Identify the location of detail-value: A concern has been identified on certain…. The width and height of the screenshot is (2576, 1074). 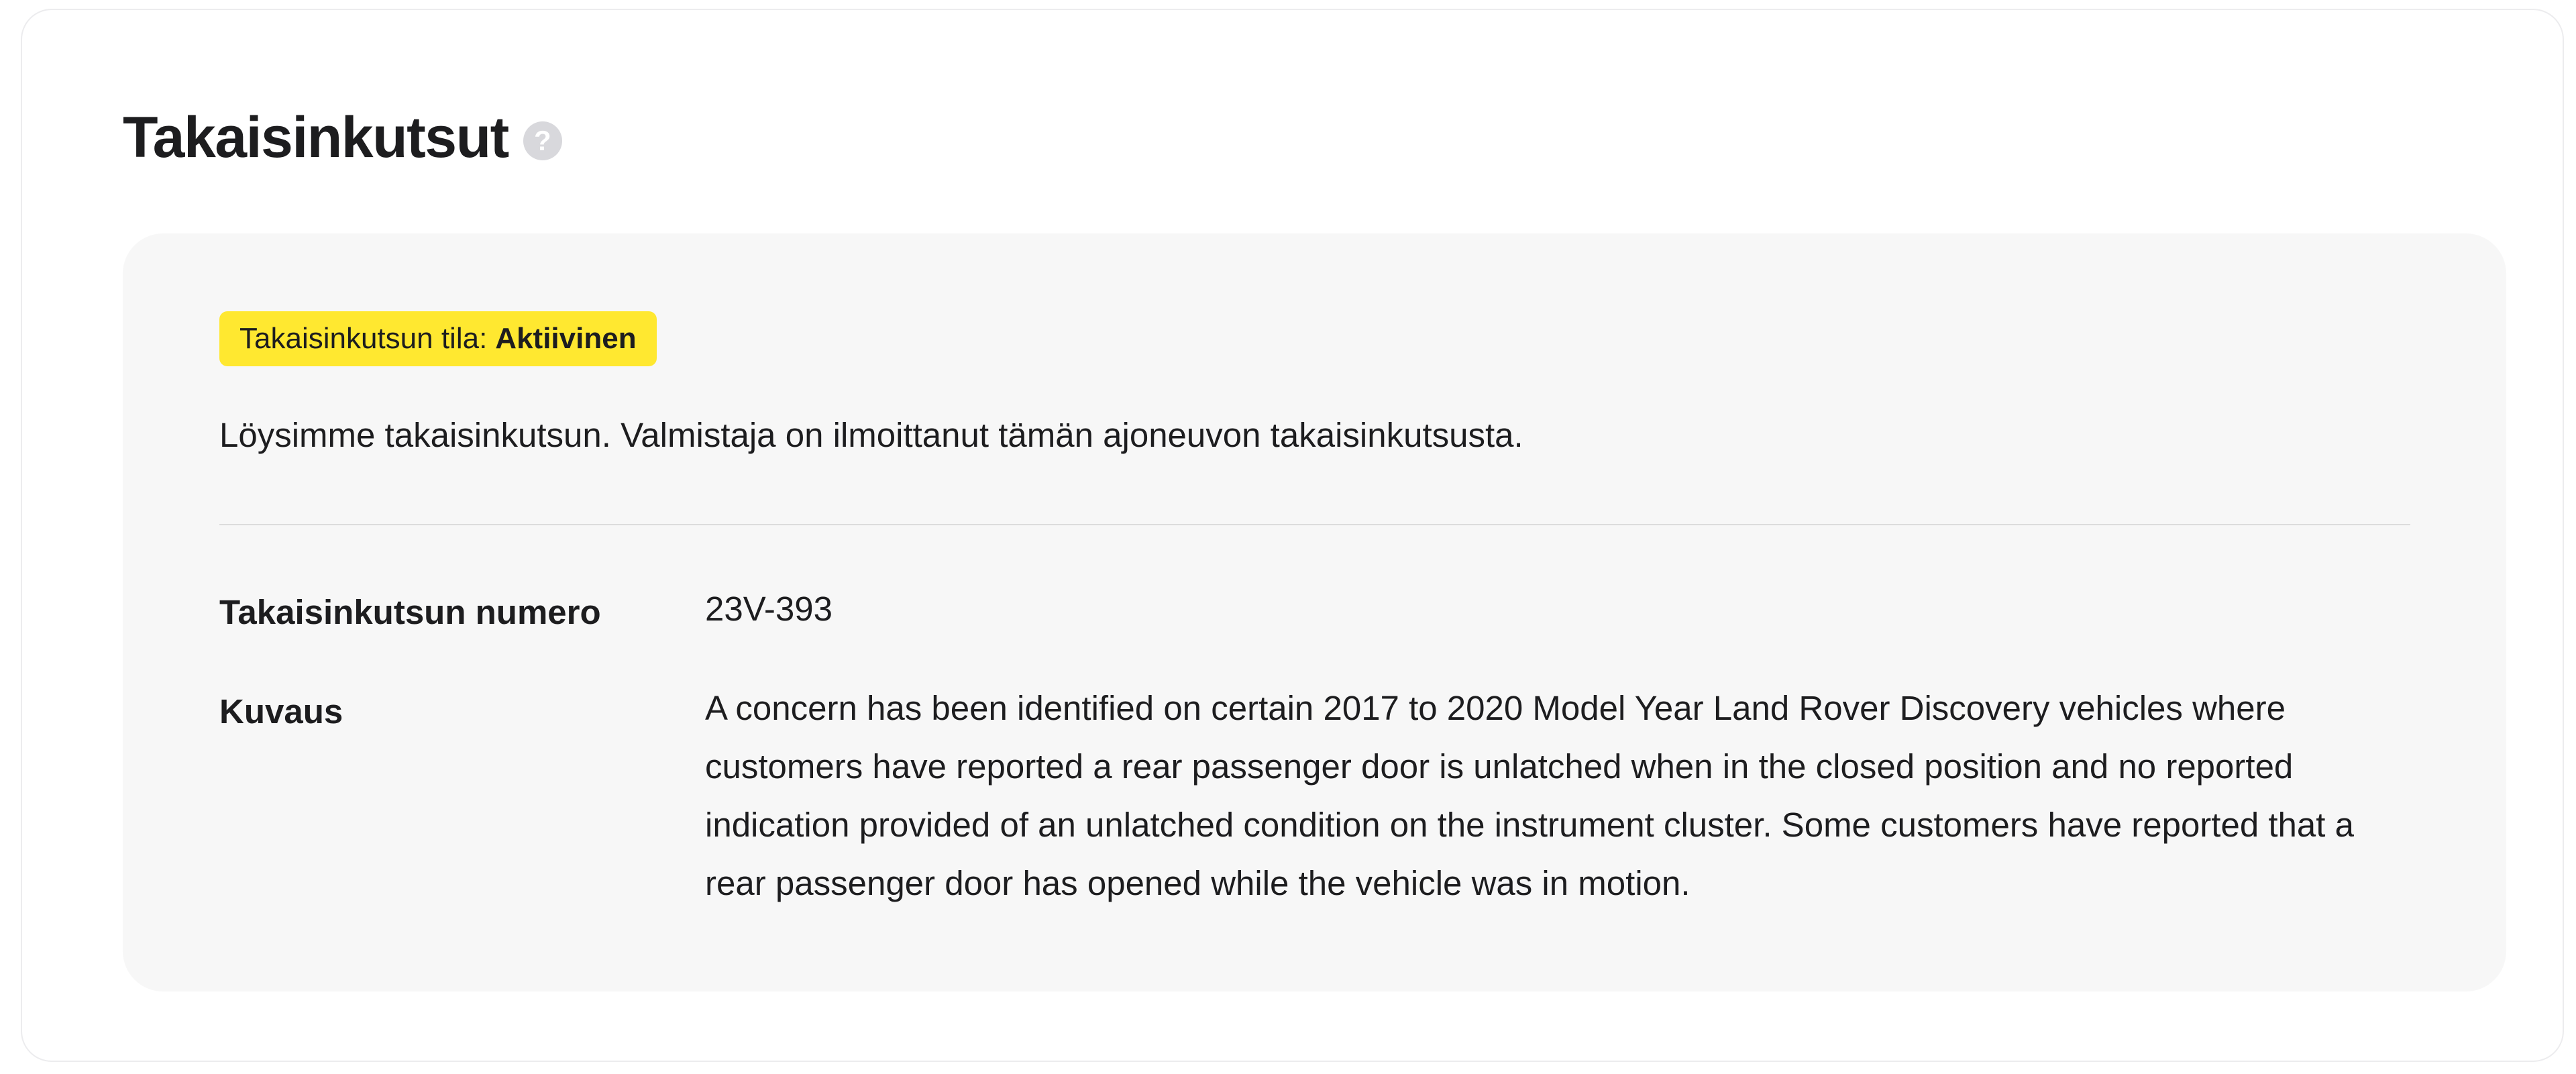
(1529, 795).